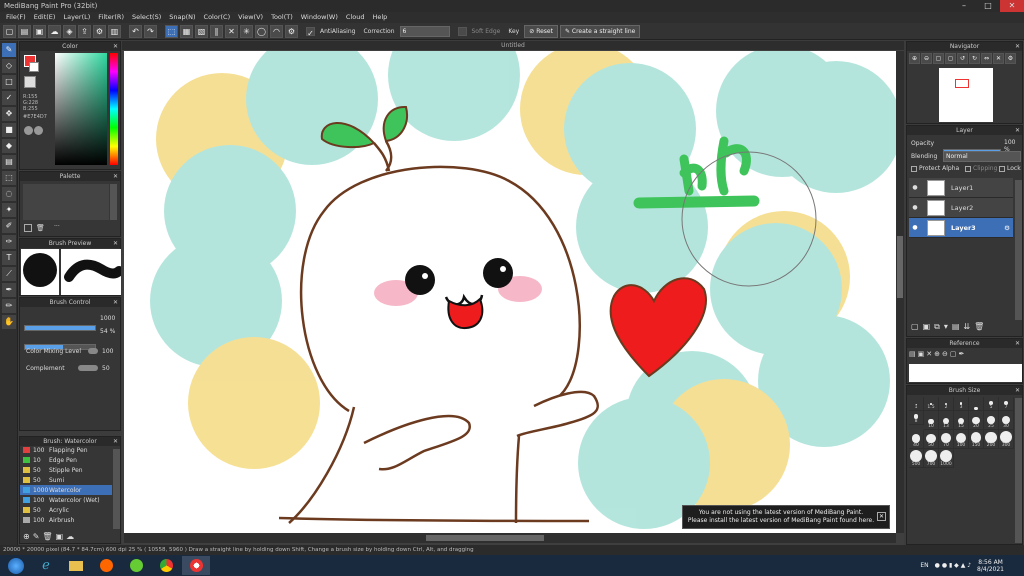 This screenshot has width=1024, height=576. I want to click on brush-size-cell: 70, so click(946, 439).